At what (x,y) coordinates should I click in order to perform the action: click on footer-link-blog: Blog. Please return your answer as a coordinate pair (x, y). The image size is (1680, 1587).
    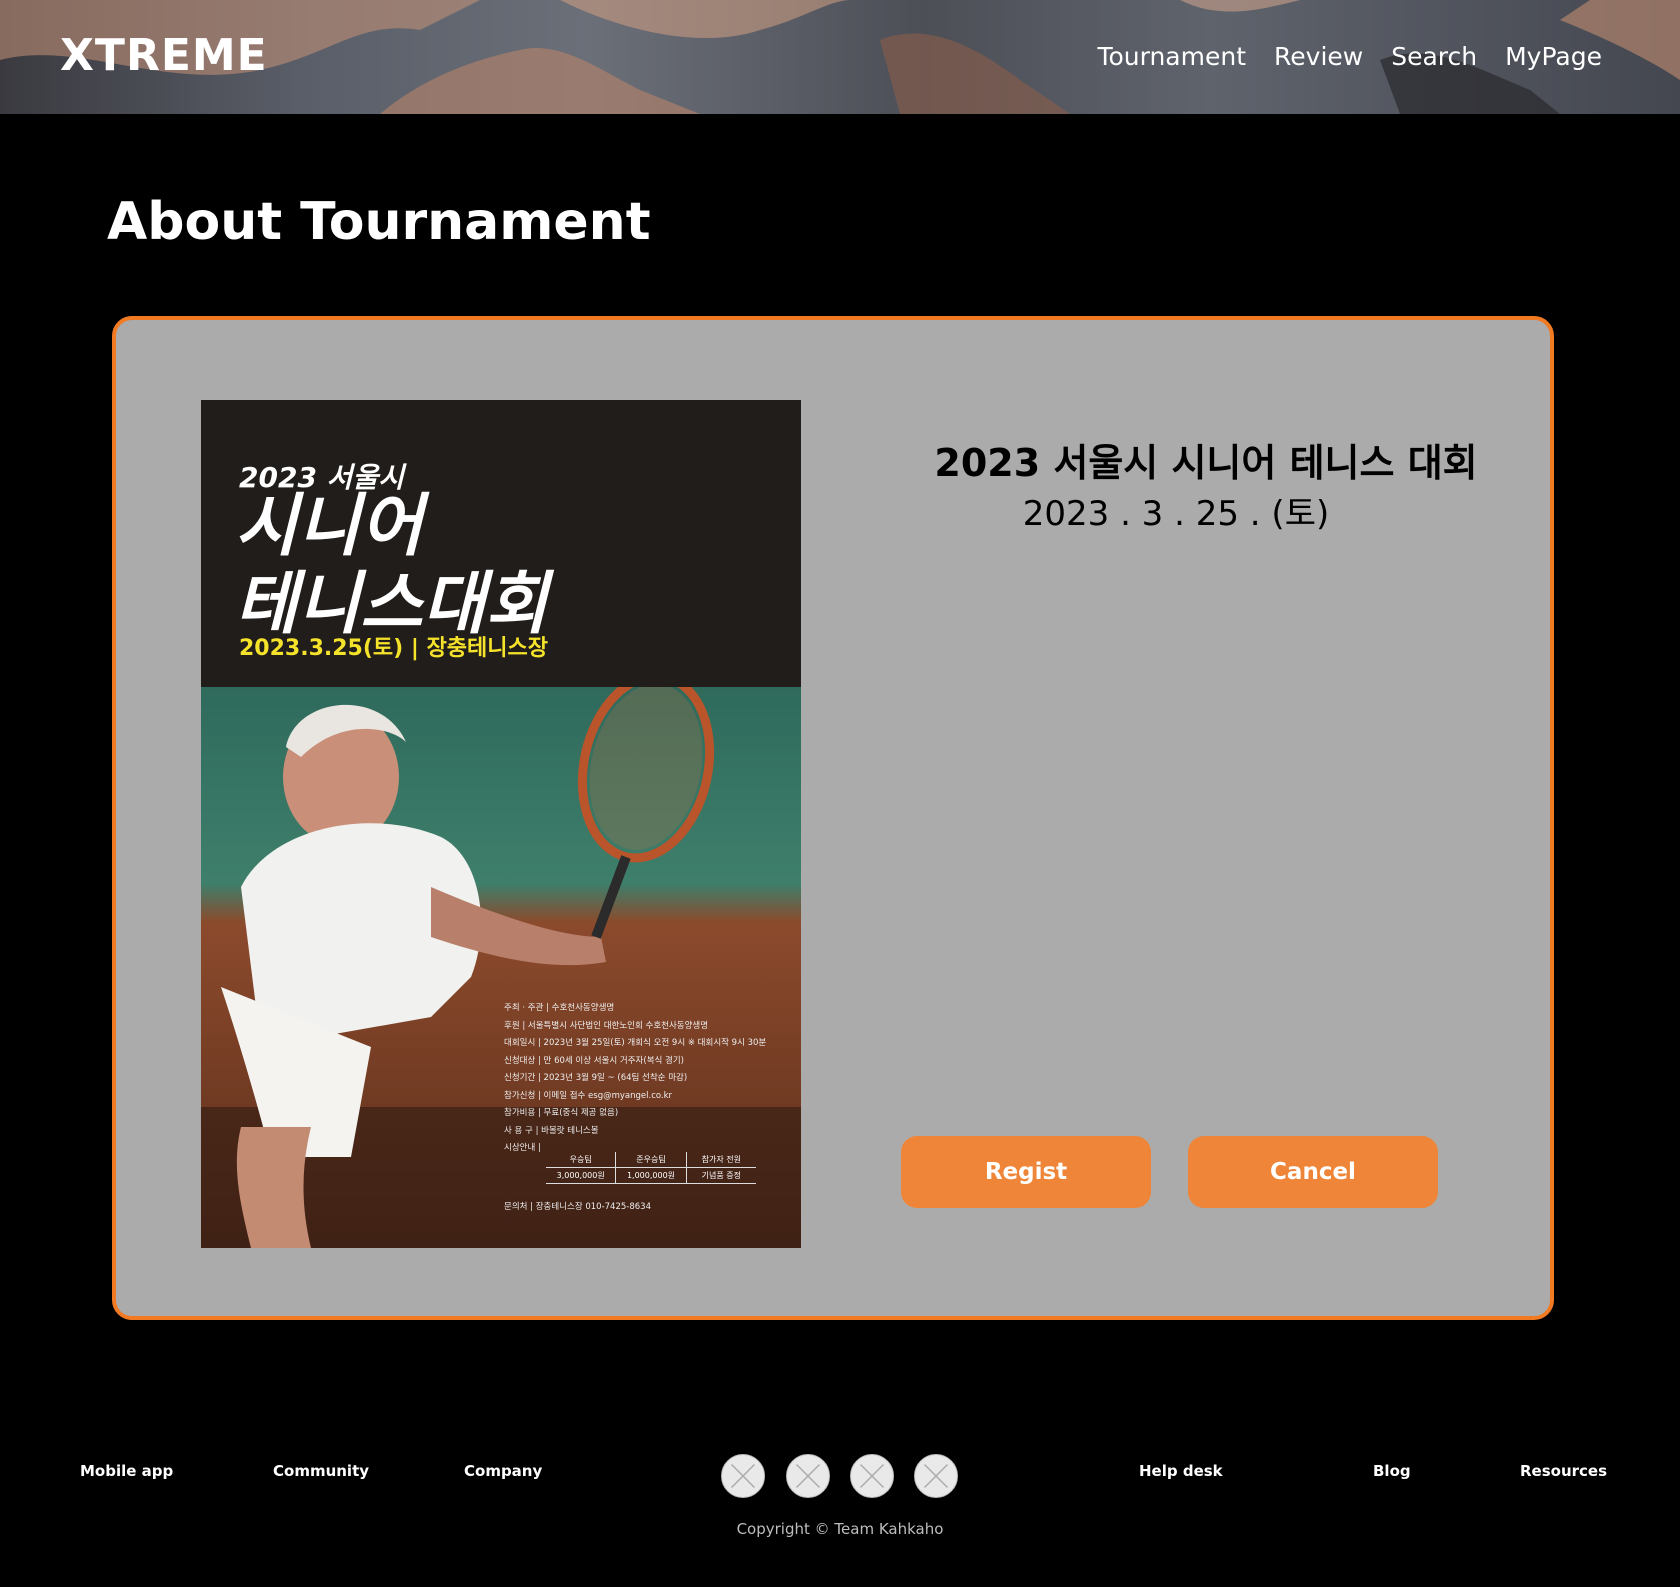
    Looking at the image, I should click on (1392, 1471).